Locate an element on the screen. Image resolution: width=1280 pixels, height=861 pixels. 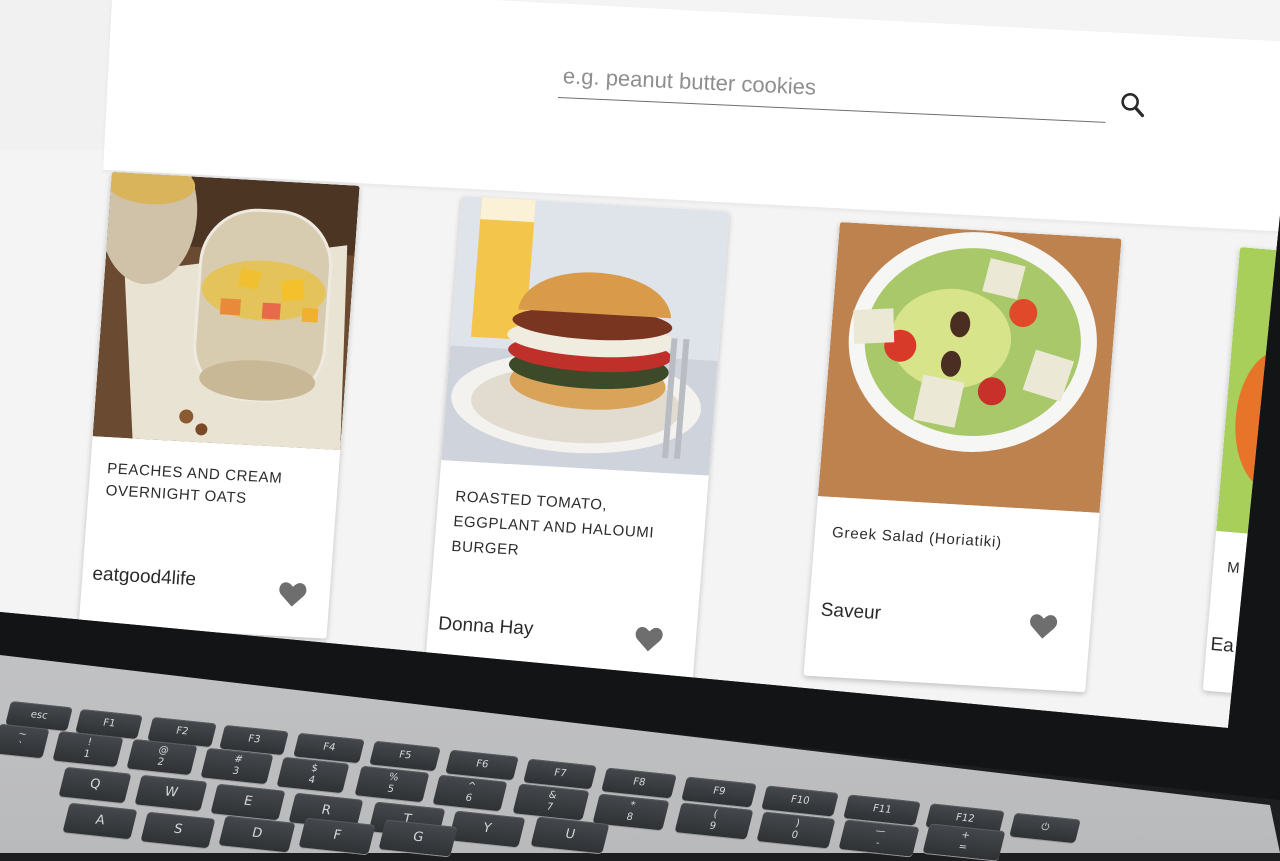
power-icon: ⏻ is located at coordinates (1045, 827).